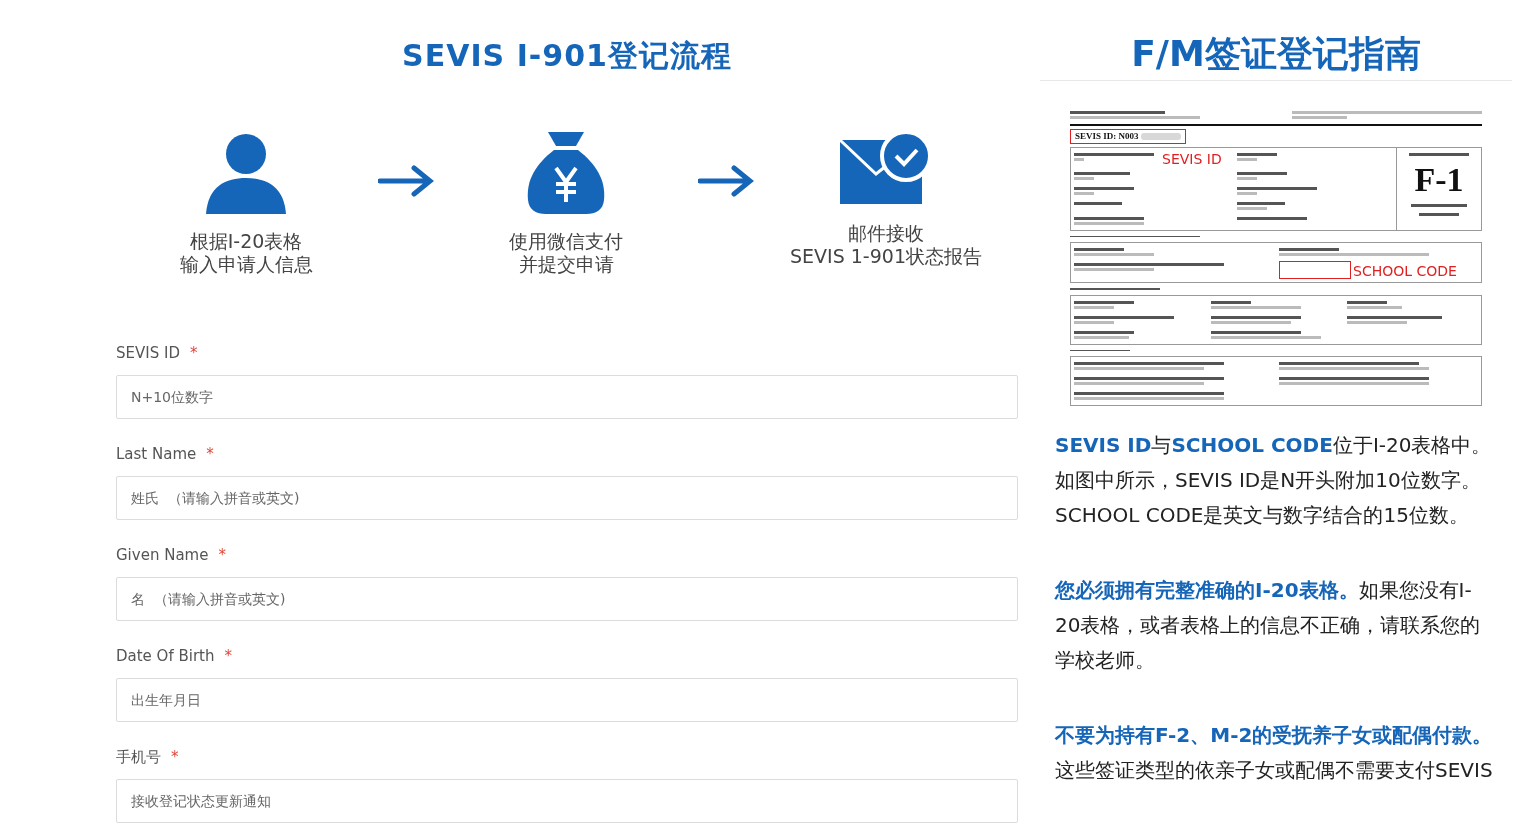  What do you see at coordinates (567, 56) in the screenshot?
I see `flow-title: SEVIS I-901登记流程` at bounding box center [567, 56].